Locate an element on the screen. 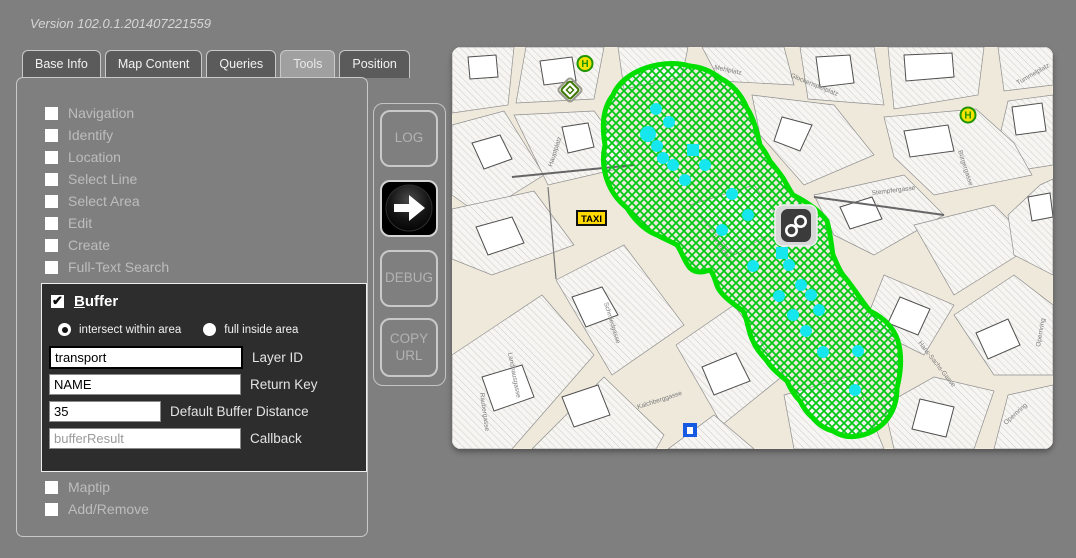 The width and height of the screenshot is (1076, 558). tab-queries: Queries is located at coordinates (241, 64).